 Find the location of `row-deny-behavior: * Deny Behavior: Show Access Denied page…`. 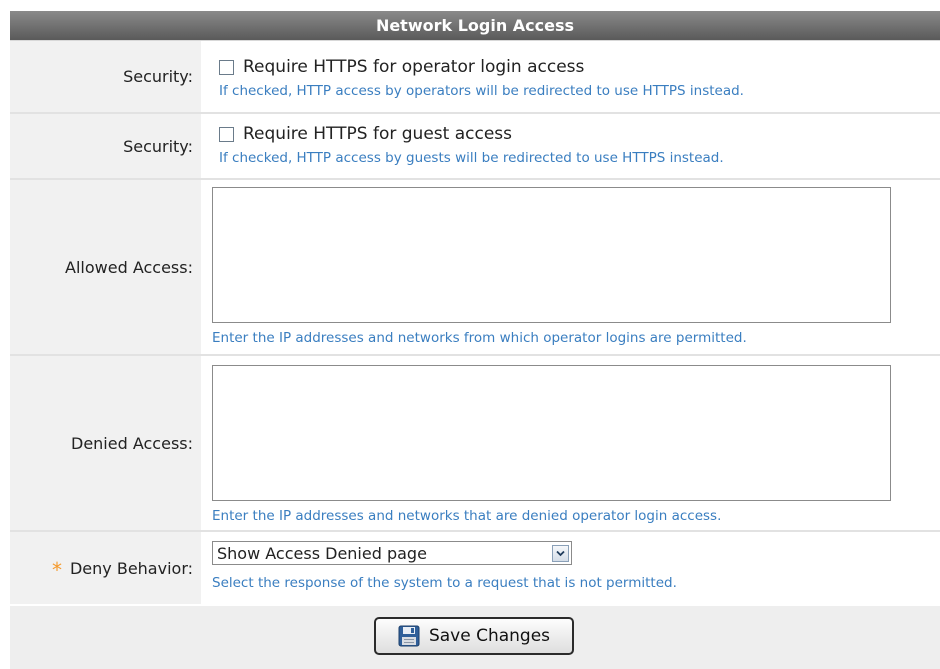

row-deny-behavior: * Deny Behavior: Show Access Denied page… is located at coordinates (475, 568).